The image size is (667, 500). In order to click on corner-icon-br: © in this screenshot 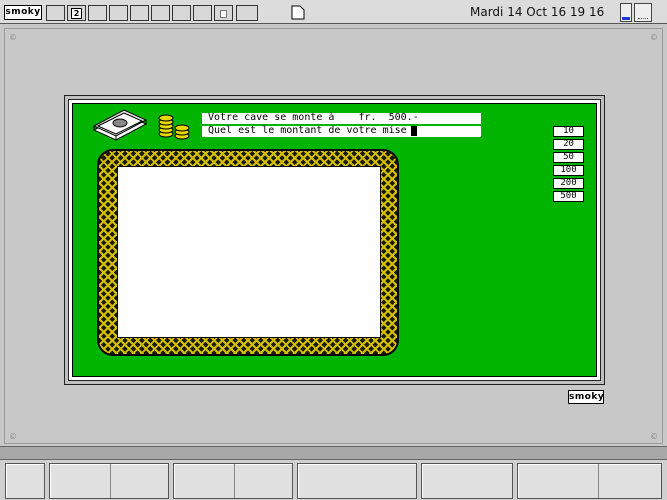, I will do `click(654, 436)`.